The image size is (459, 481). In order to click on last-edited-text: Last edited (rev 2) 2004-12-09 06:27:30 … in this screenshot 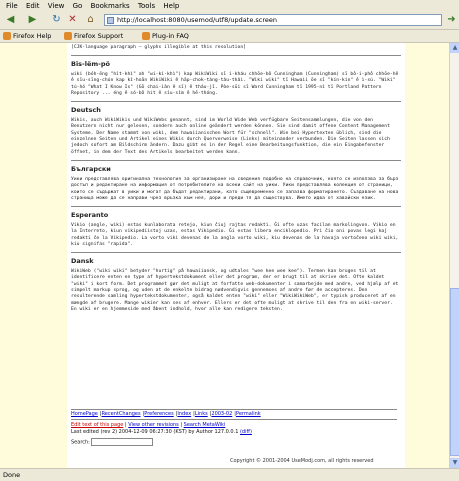, I will do `click(155, 432)`.